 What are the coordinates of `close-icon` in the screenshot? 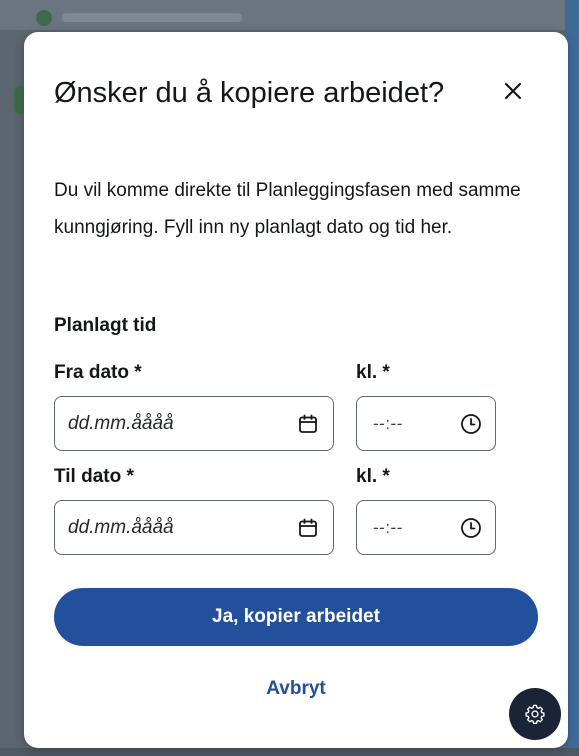 It's located at (513, 91).